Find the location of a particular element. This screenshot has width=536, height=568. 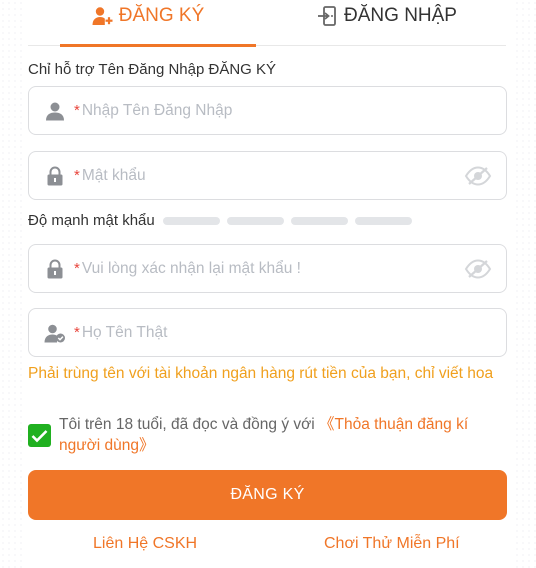

realname-input is located at coordinates (293, 332).